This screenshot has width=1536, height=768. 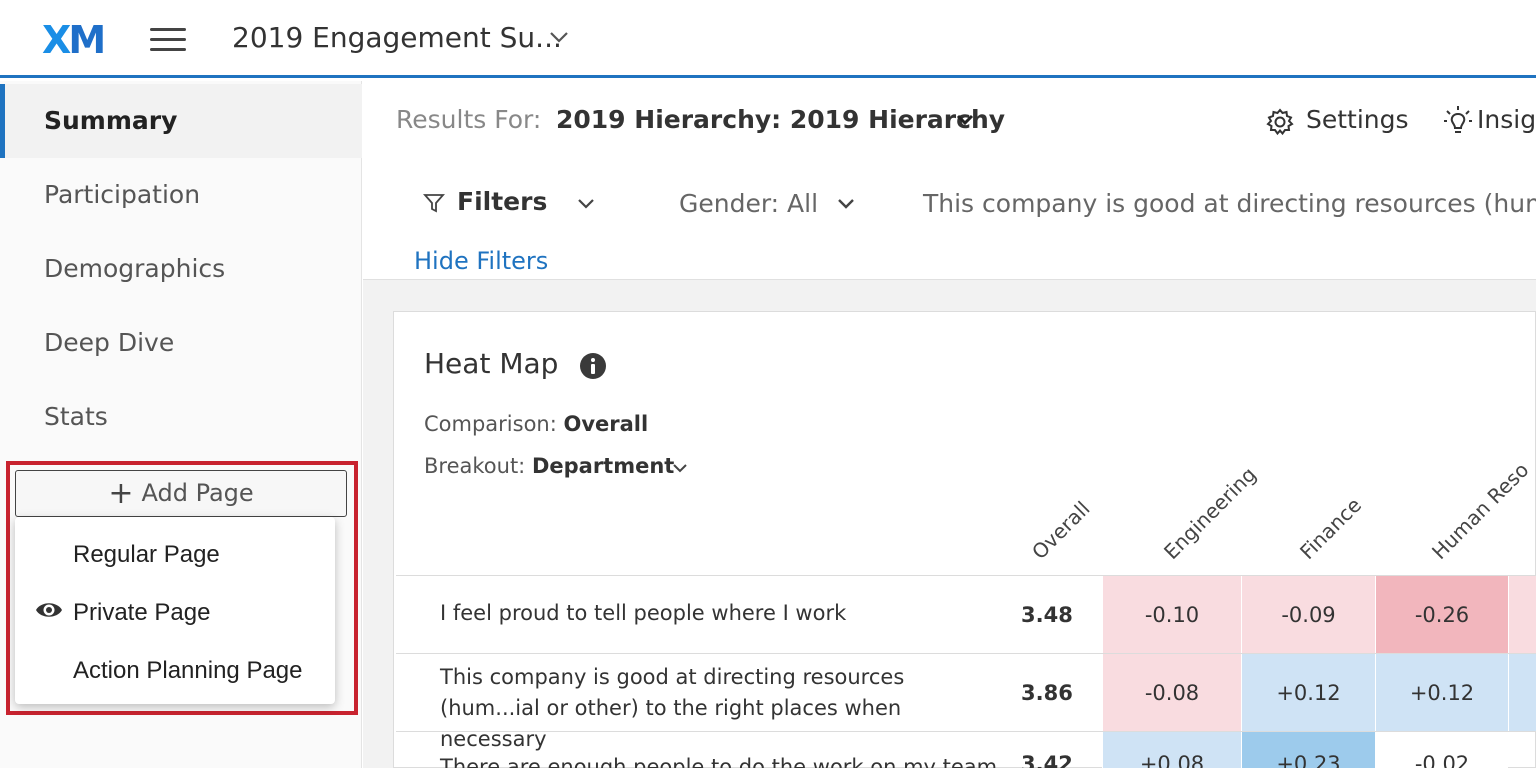 I want to click on column-header-finance: Finance, so click(x=1331, y=528).